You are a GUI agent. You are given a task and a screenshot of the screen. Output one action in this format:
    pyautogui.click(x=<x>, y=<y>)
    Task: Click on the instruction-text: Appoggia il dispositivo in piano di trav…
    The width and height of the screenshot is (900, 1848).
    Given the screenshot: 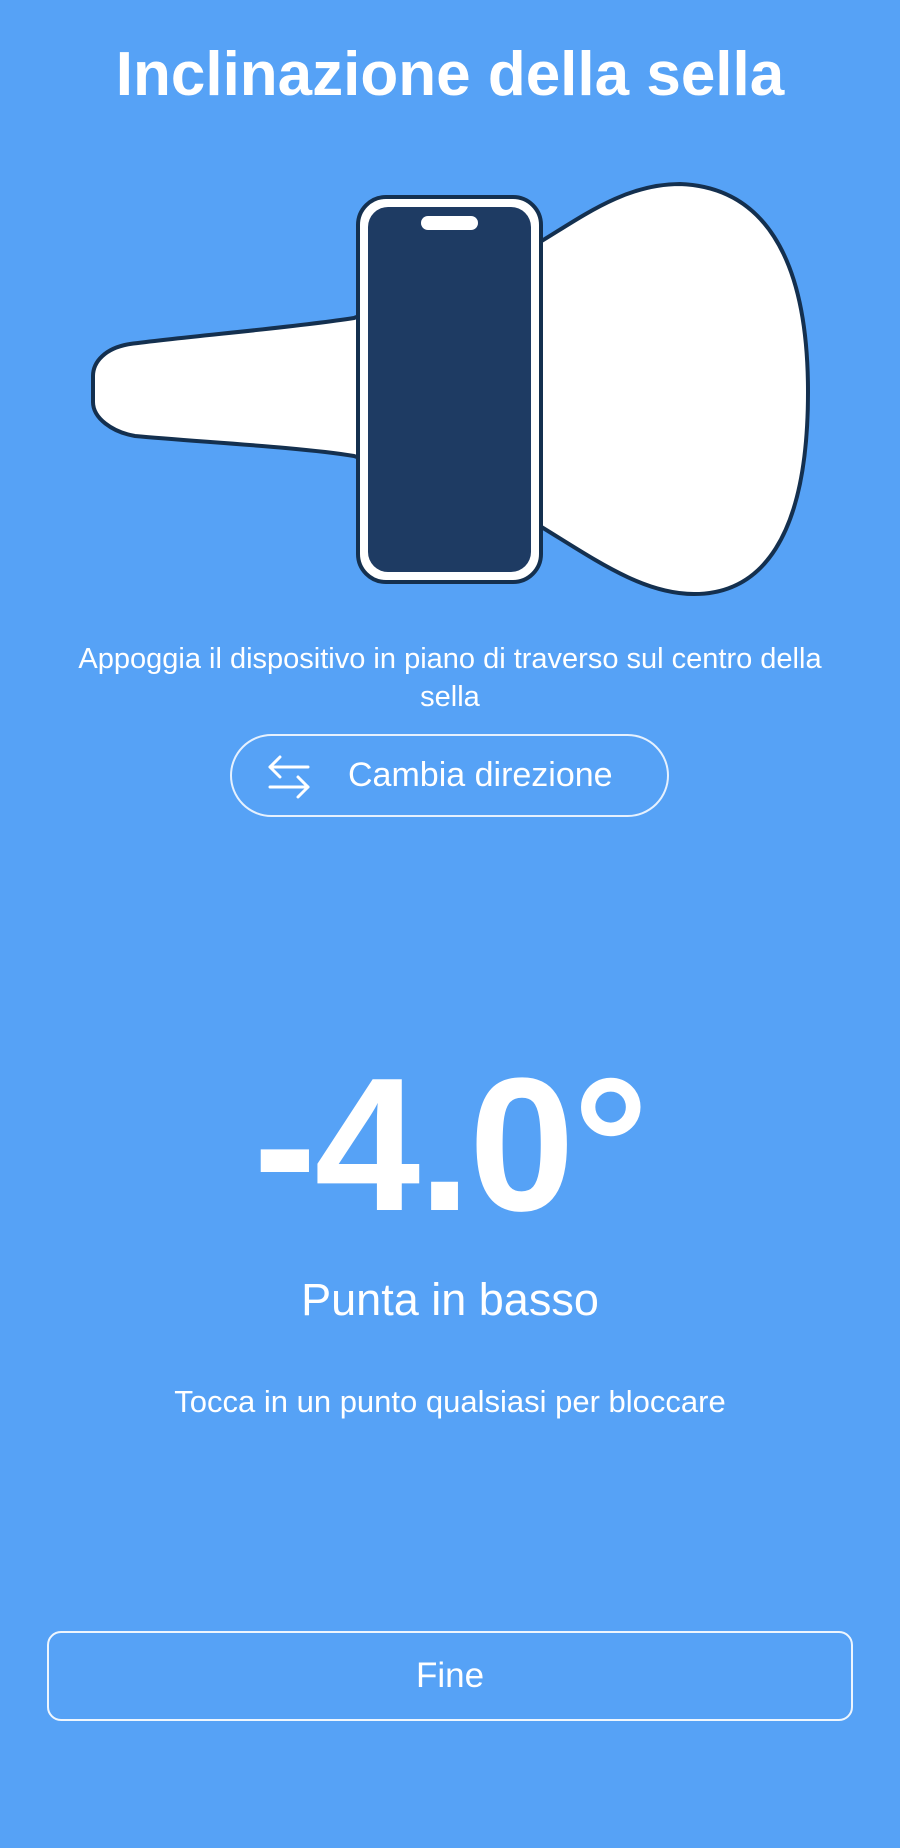 What is the action you would take?
    pyautogui.click(x=450, y=678)
    